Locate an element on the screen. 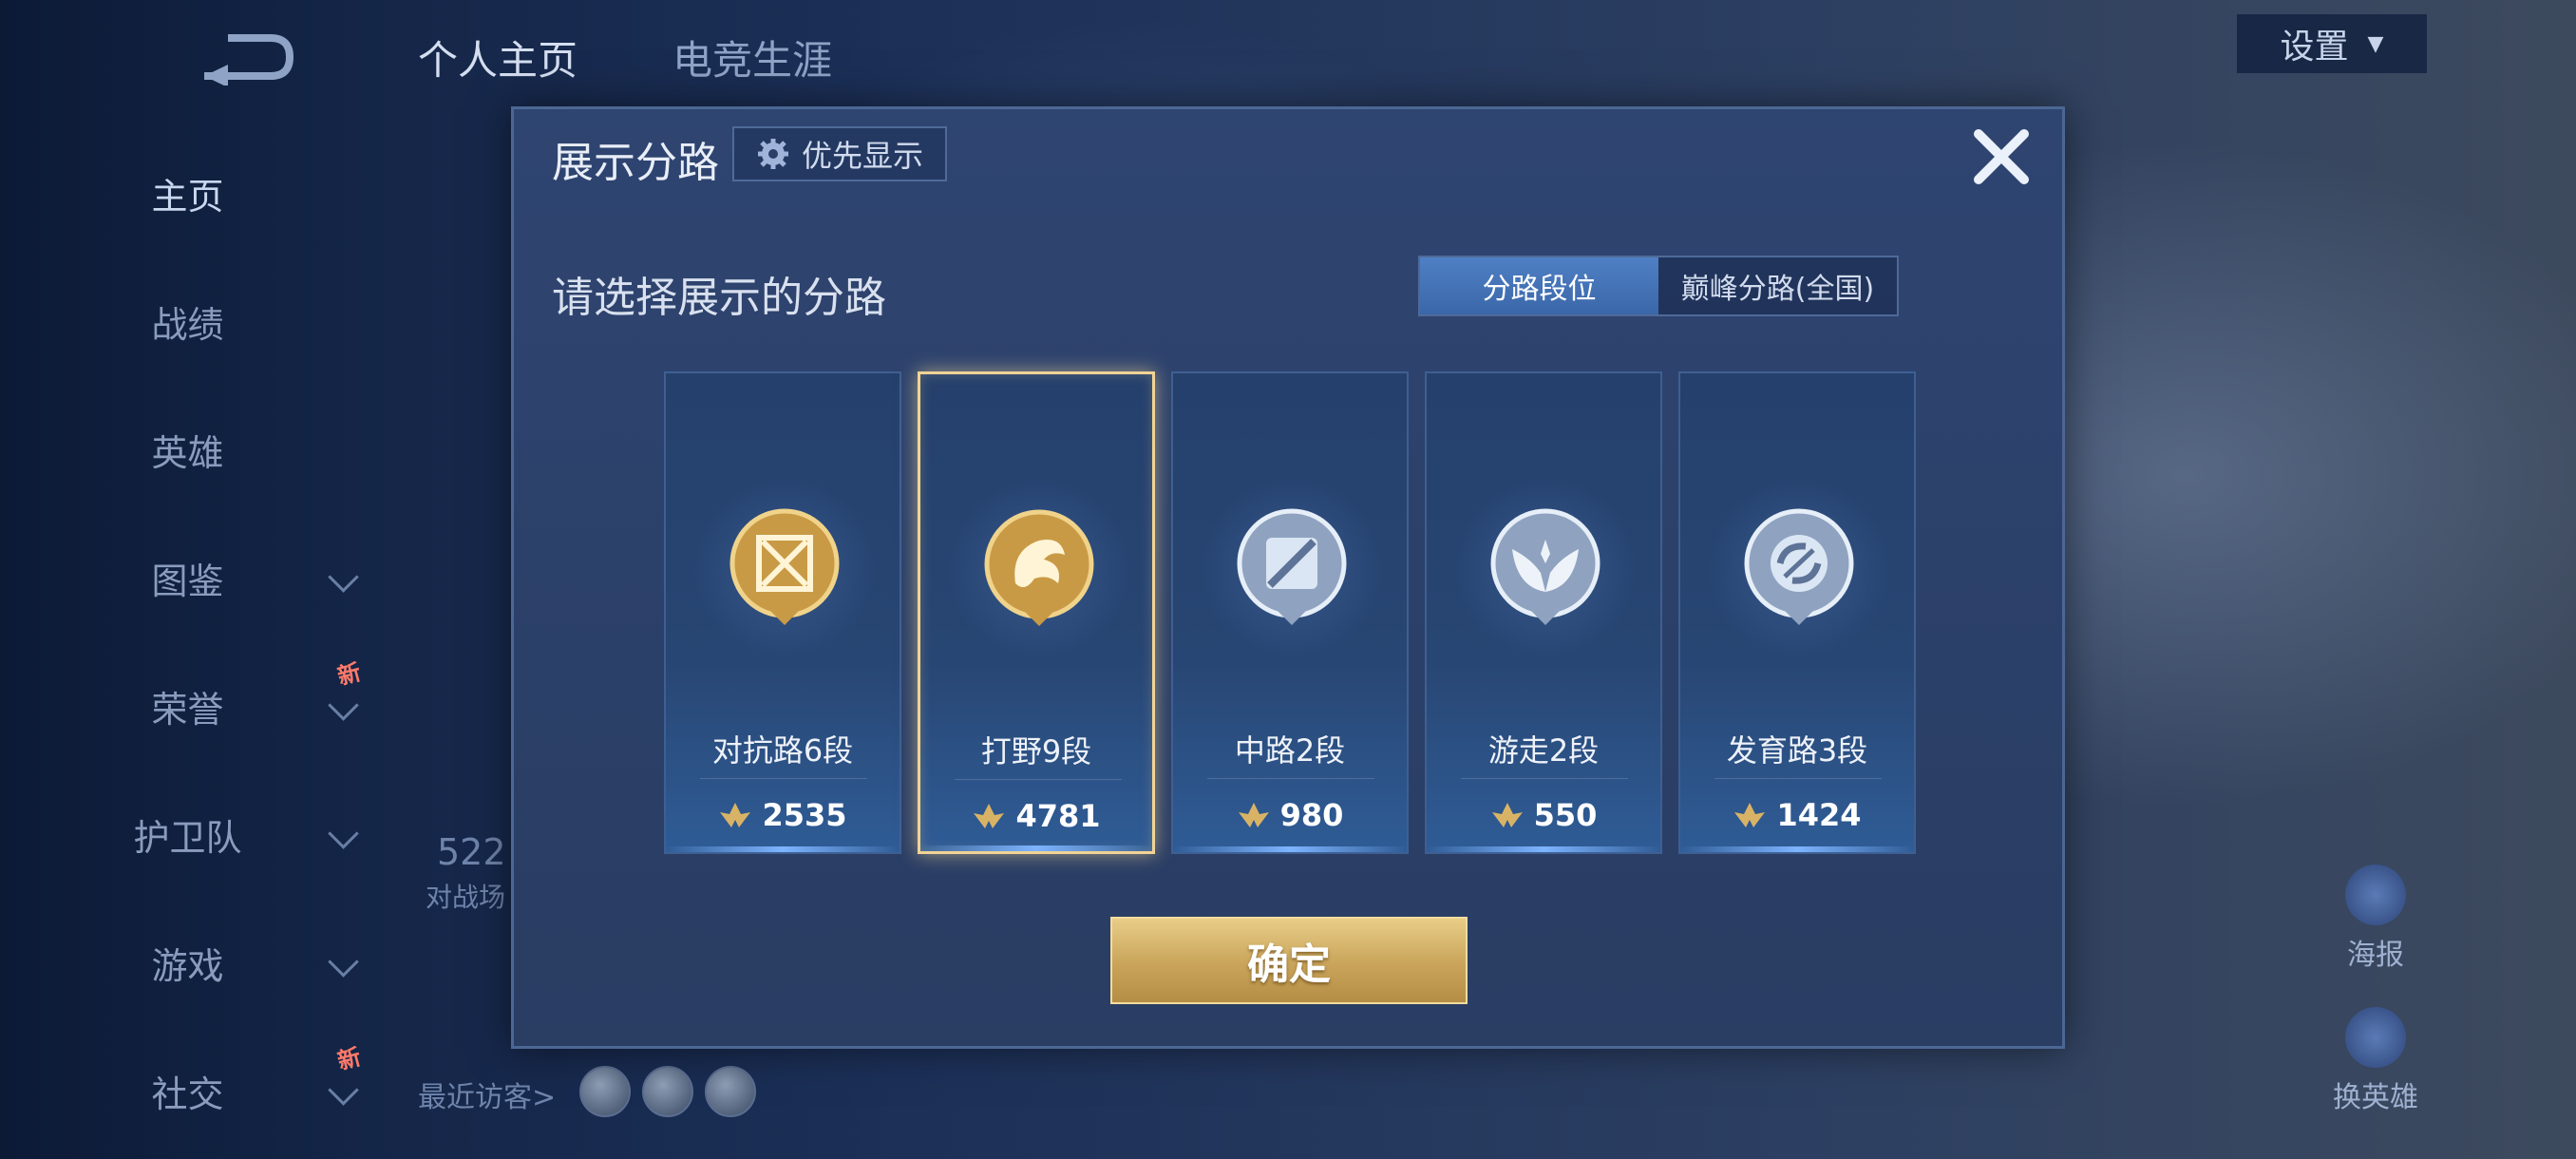  lane-card-farm: 发育路3段 1424 is located at coordinates (1797, 612).